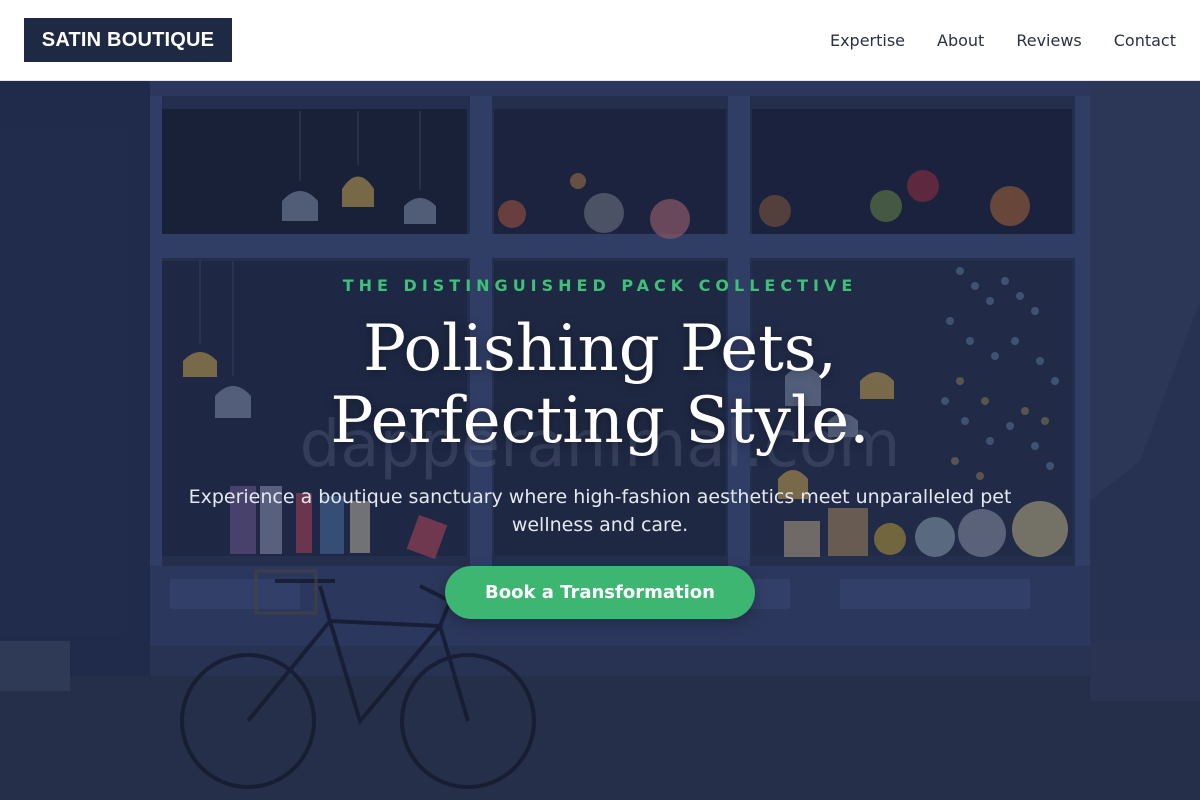 This screenshot has width=1200, height=800. What do you see at coordinates (1003, 40) in the screenshot?
I see `main-nav: Expertise About Reviews Contact` at bounding box center [1003, 40].